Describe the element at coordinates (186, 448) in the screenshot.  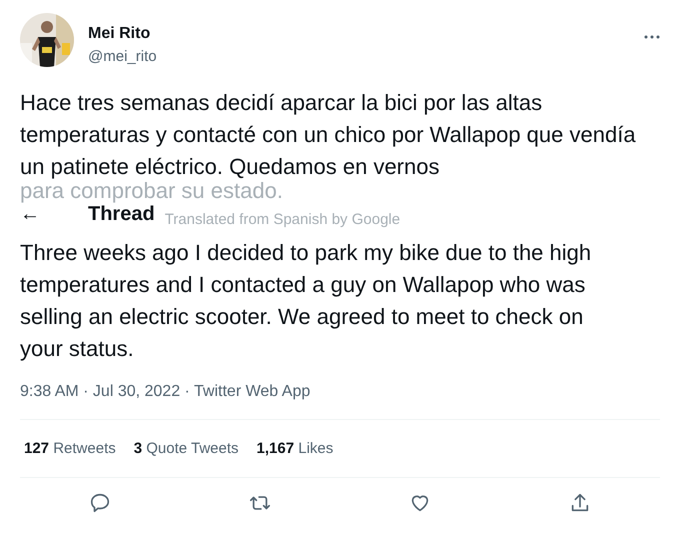
I see `stat-link: 3 Quote Tweets` at that location.